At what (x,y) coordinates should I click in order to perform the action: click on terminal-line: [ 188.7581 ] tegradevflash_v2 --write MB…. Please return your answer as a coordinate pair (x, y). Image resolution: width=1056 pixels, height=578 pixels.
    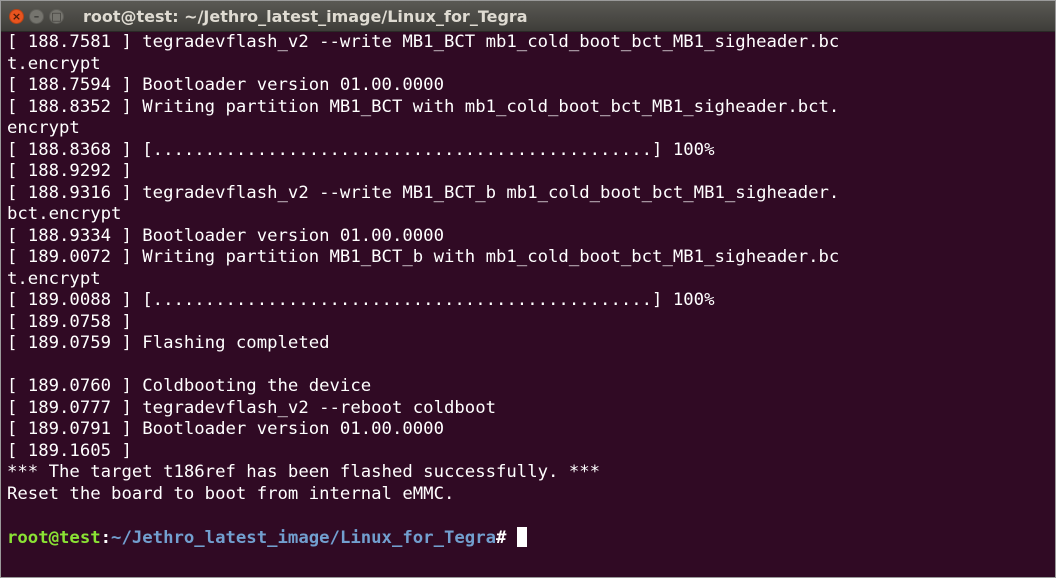
    Looking at the image, I should click on (423, 42).